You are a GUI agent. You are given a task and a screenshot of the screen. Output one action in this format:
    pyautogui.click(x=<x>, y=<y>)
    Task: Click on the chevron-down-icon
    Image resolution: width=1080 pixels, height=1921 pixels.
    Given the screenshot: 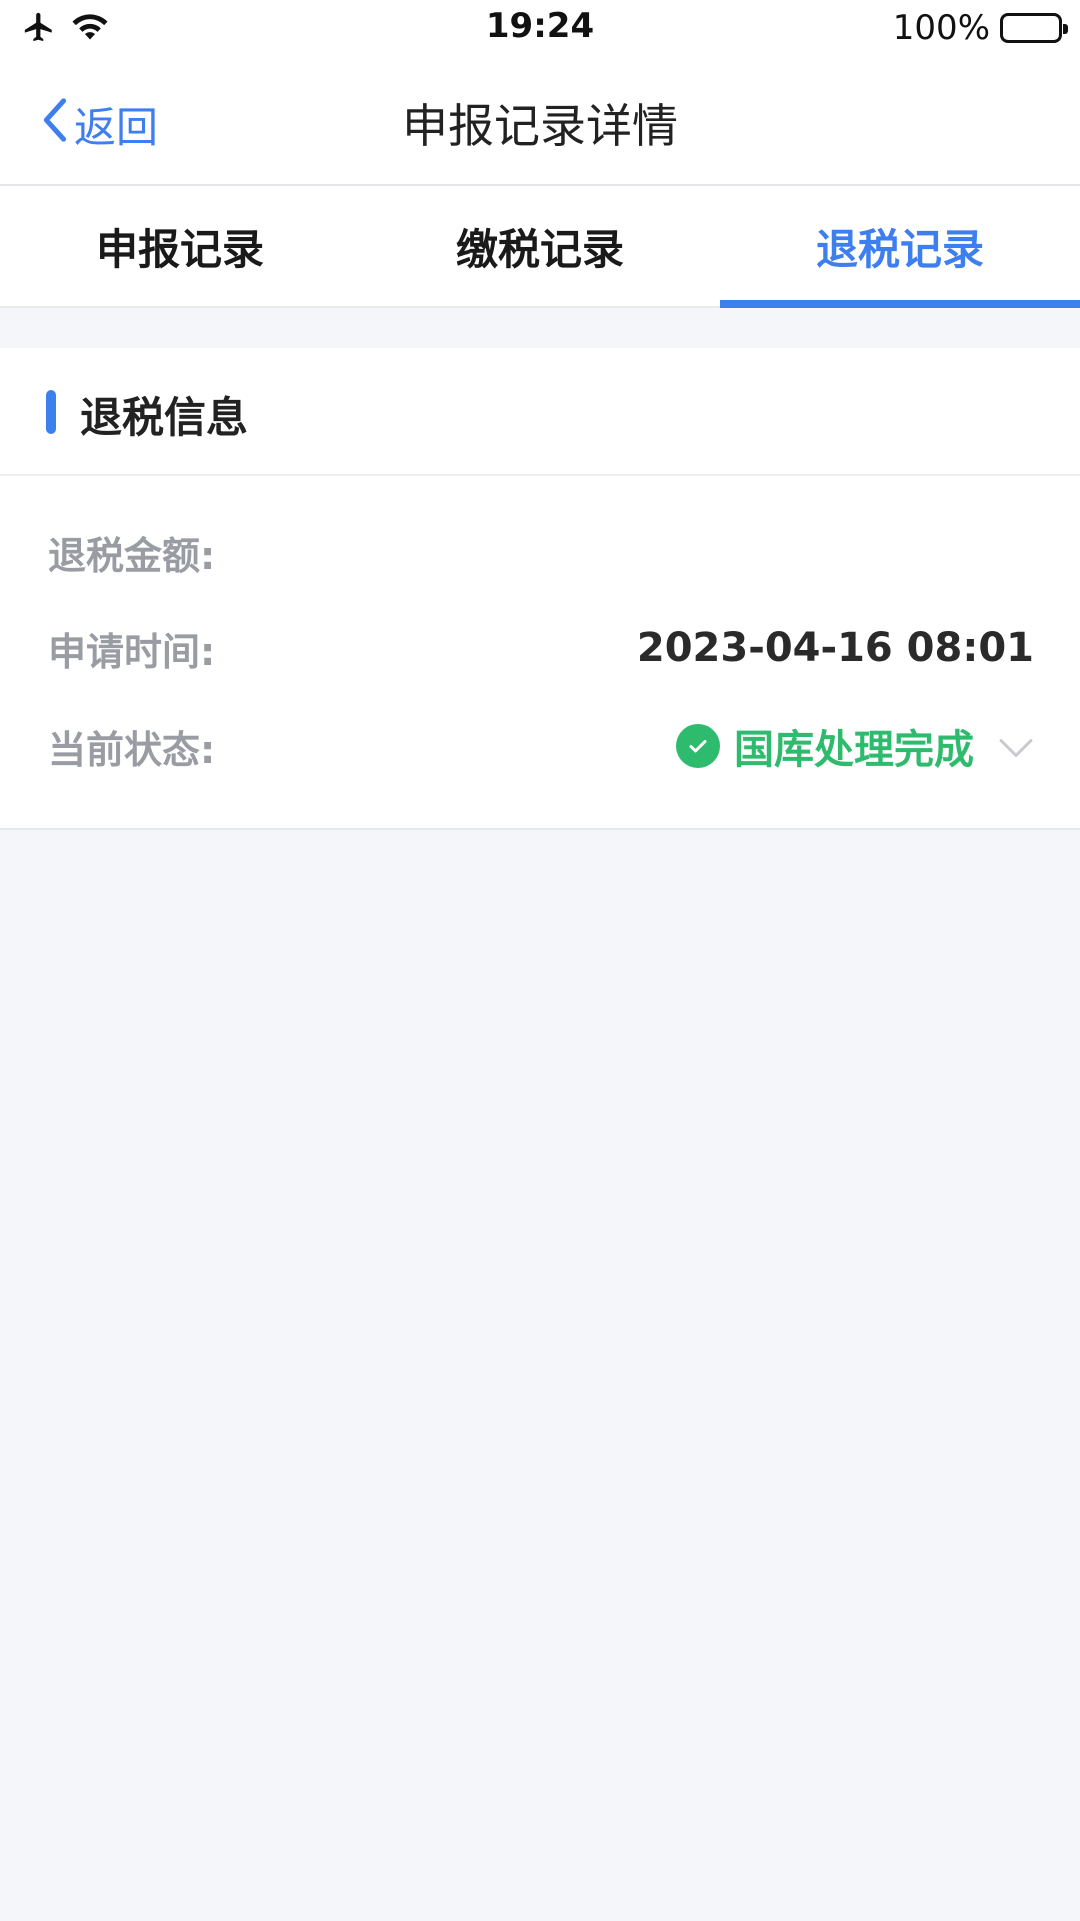 What is the action you would take?
    pyautogui.click(x=1016, y=746)
    